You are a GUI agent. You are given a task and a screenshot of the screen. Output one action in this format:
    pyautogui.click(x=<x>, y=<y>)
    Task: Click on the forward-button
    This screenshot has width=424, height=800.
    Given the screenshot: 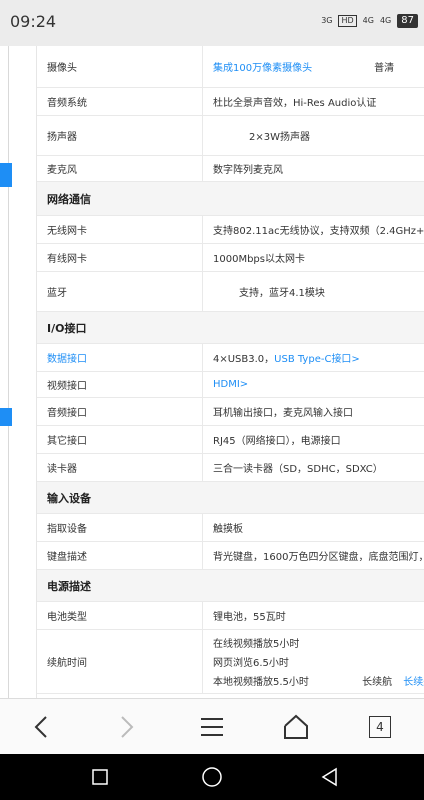 What is the action you would take?
    pyautogui.click(x=126, y=727)
    